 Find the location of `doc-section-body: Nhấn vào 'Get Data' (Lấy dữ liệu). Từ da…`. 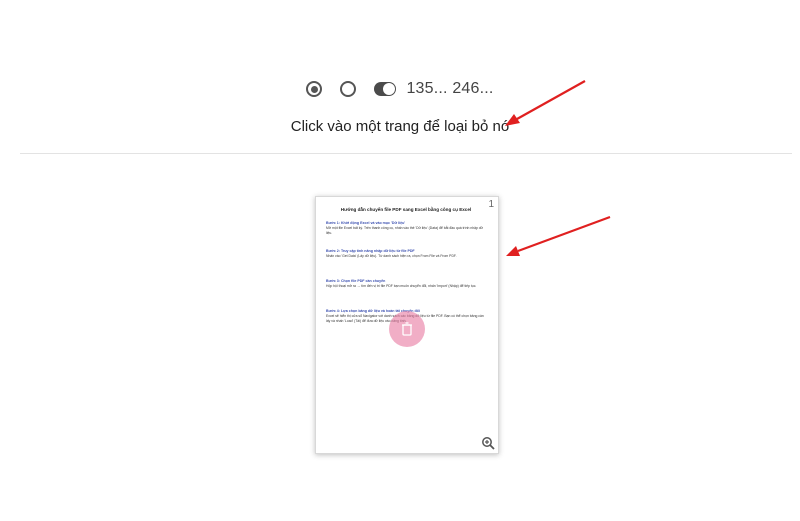

doc-section-body: Nhấn vào 'Get Data' (Lấy dữ liệu). Từ da… is located at coordinates (391, 256).